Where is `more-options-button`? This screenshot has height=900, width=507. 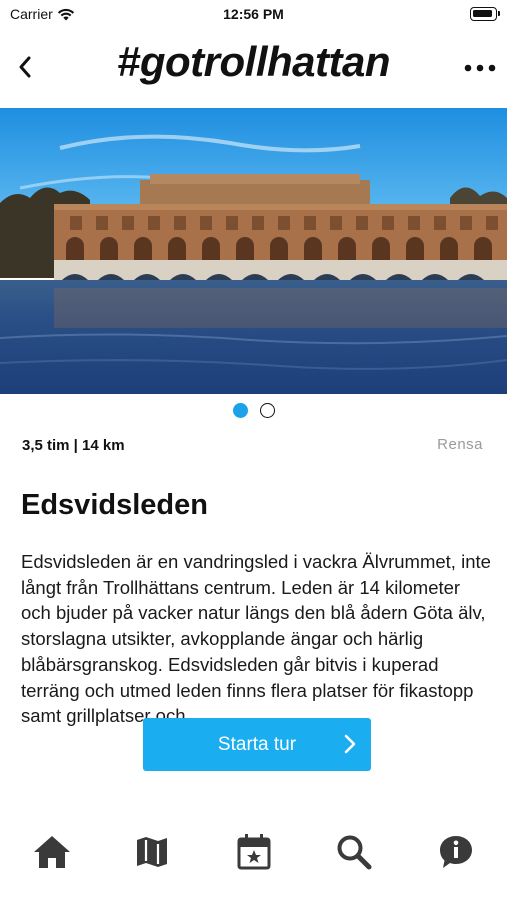 more-options-button is located at coordinates (480, 68).